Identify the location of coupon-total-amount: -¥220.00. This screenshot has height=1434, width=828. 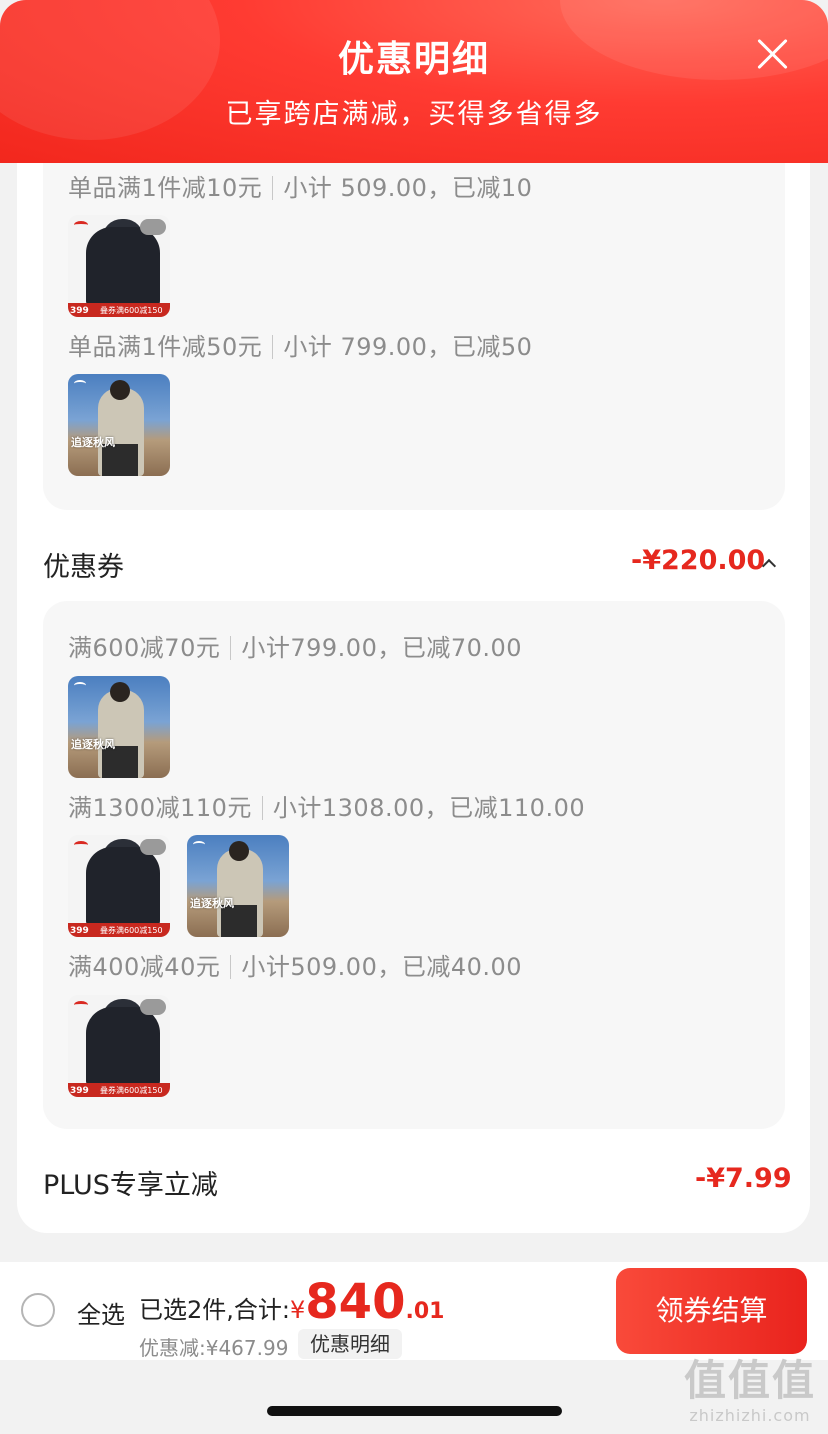
(698, 560).